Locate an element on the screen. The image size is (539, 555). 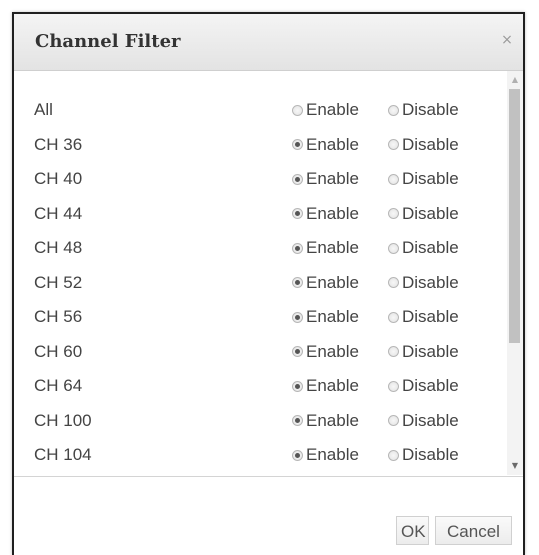
channel-label: CH 40 is located at coordinates (58, 178).